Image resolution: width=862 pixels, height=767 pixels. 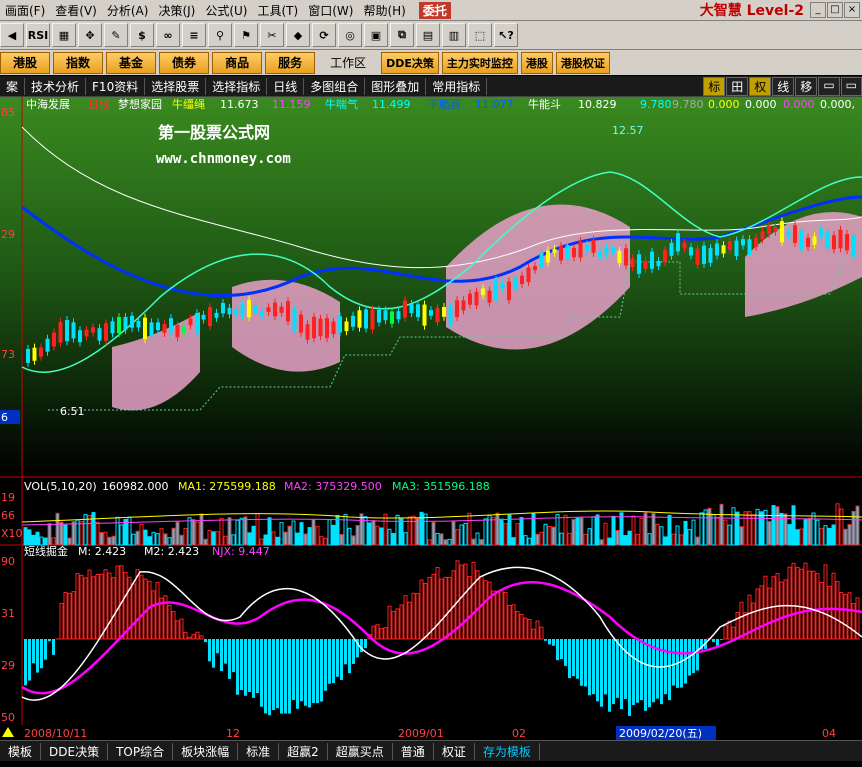 I want to click on menu-item-help: 帮助(H), so click(x=384, y=10).